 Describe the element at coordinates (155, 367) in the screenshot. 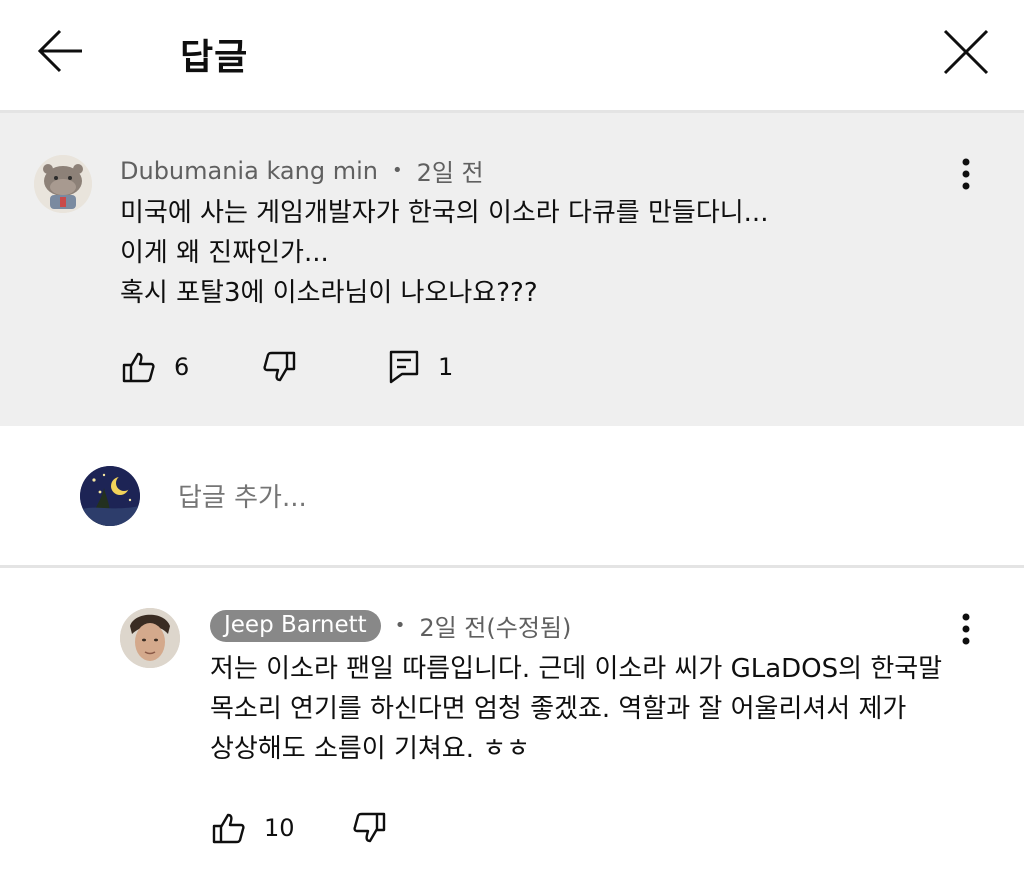

I see `like-button: 6` at that location.